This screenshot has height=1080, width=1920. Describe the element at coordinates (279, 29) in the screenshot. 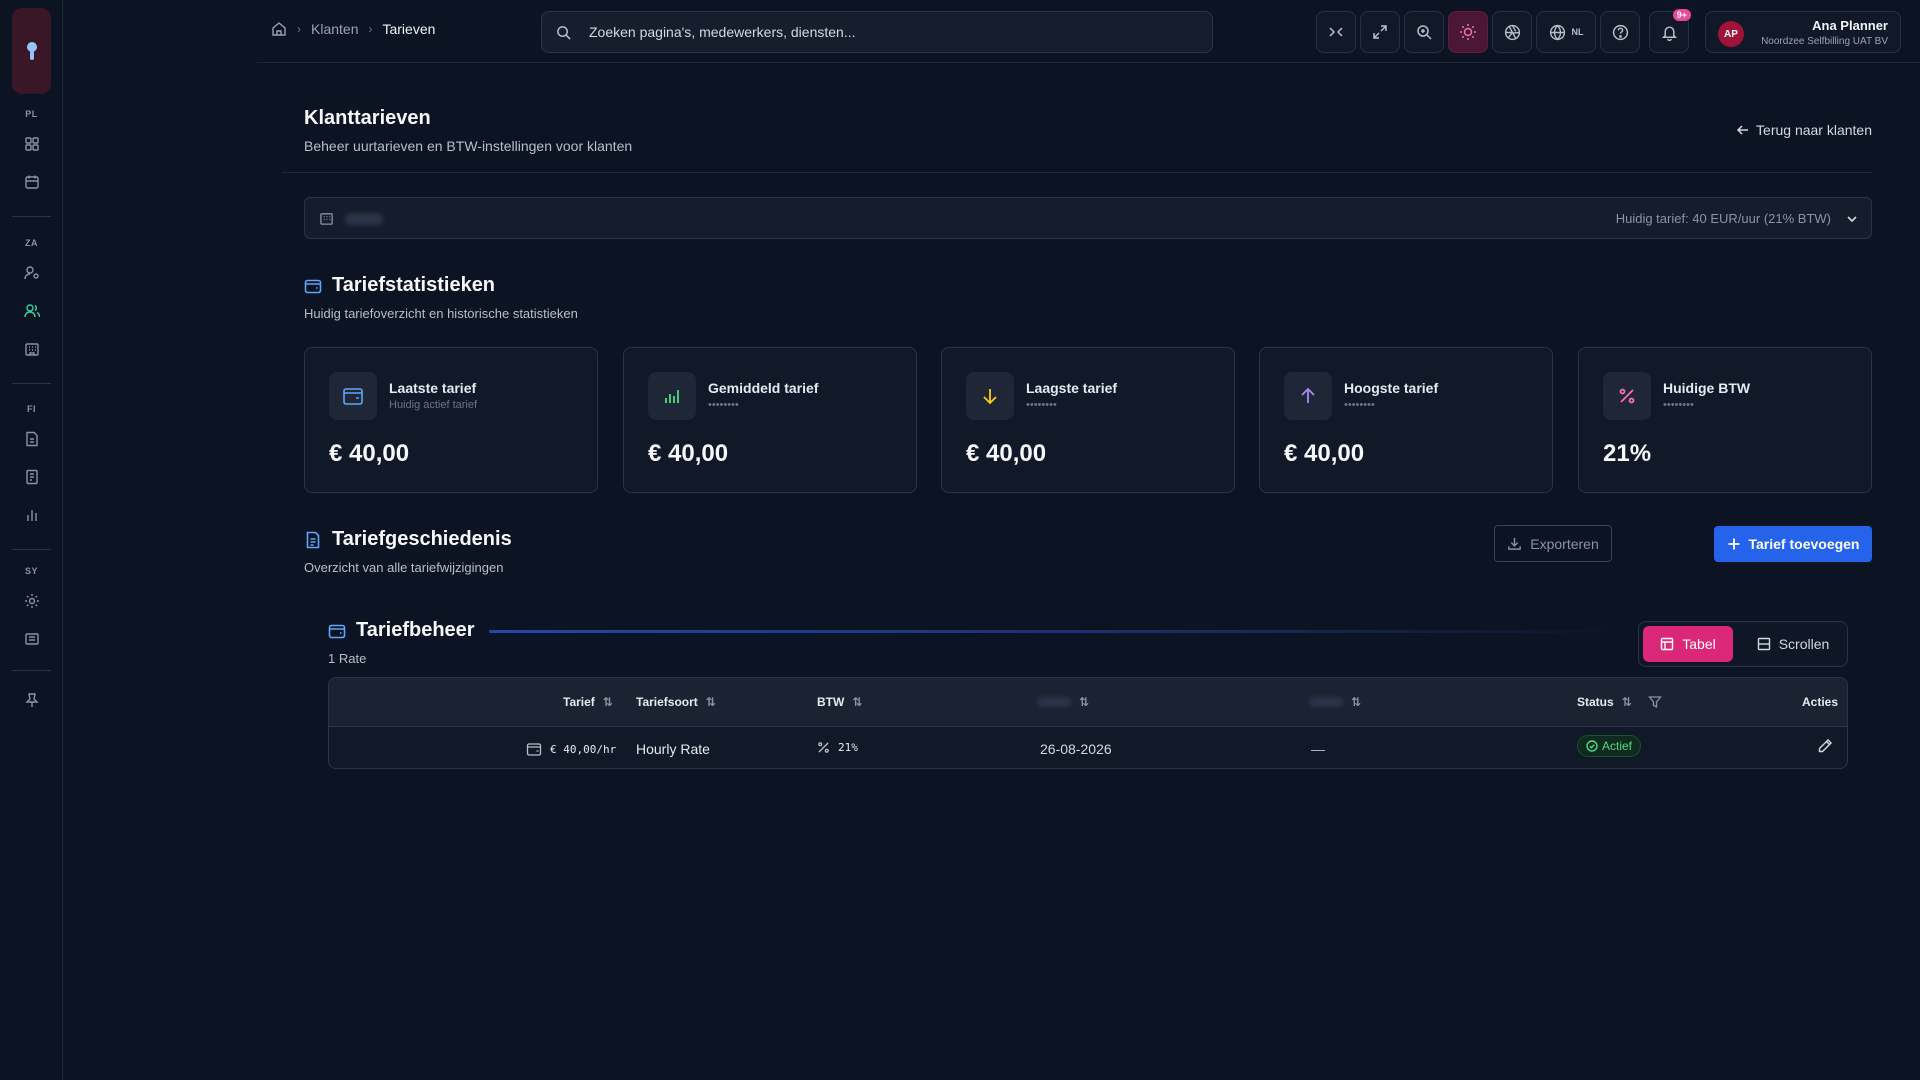

I see `home-icon` at that location.